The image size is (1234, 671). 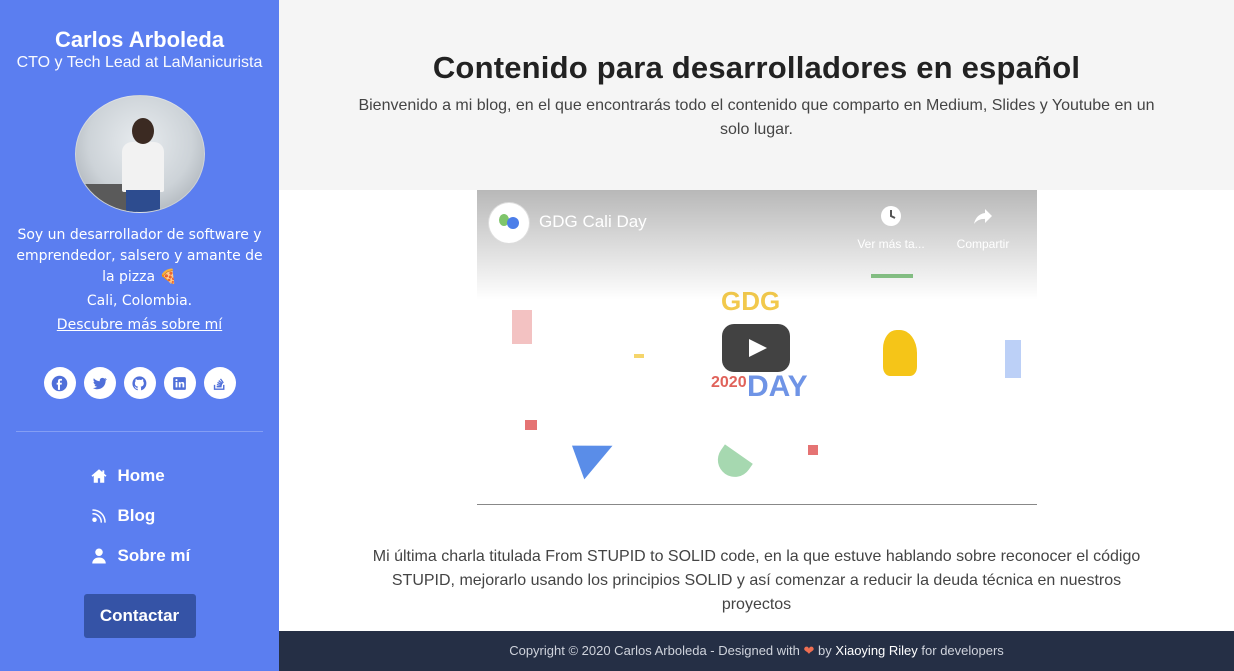 I want to click on nav-label-about: Sobre mí, so click(x=154, y=555).